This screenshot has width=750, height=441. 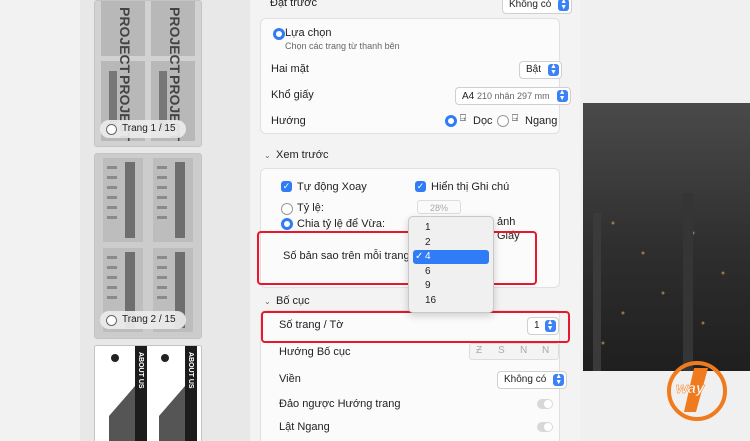 I want to click on menu-item: 6, so click(x=451, y=272).